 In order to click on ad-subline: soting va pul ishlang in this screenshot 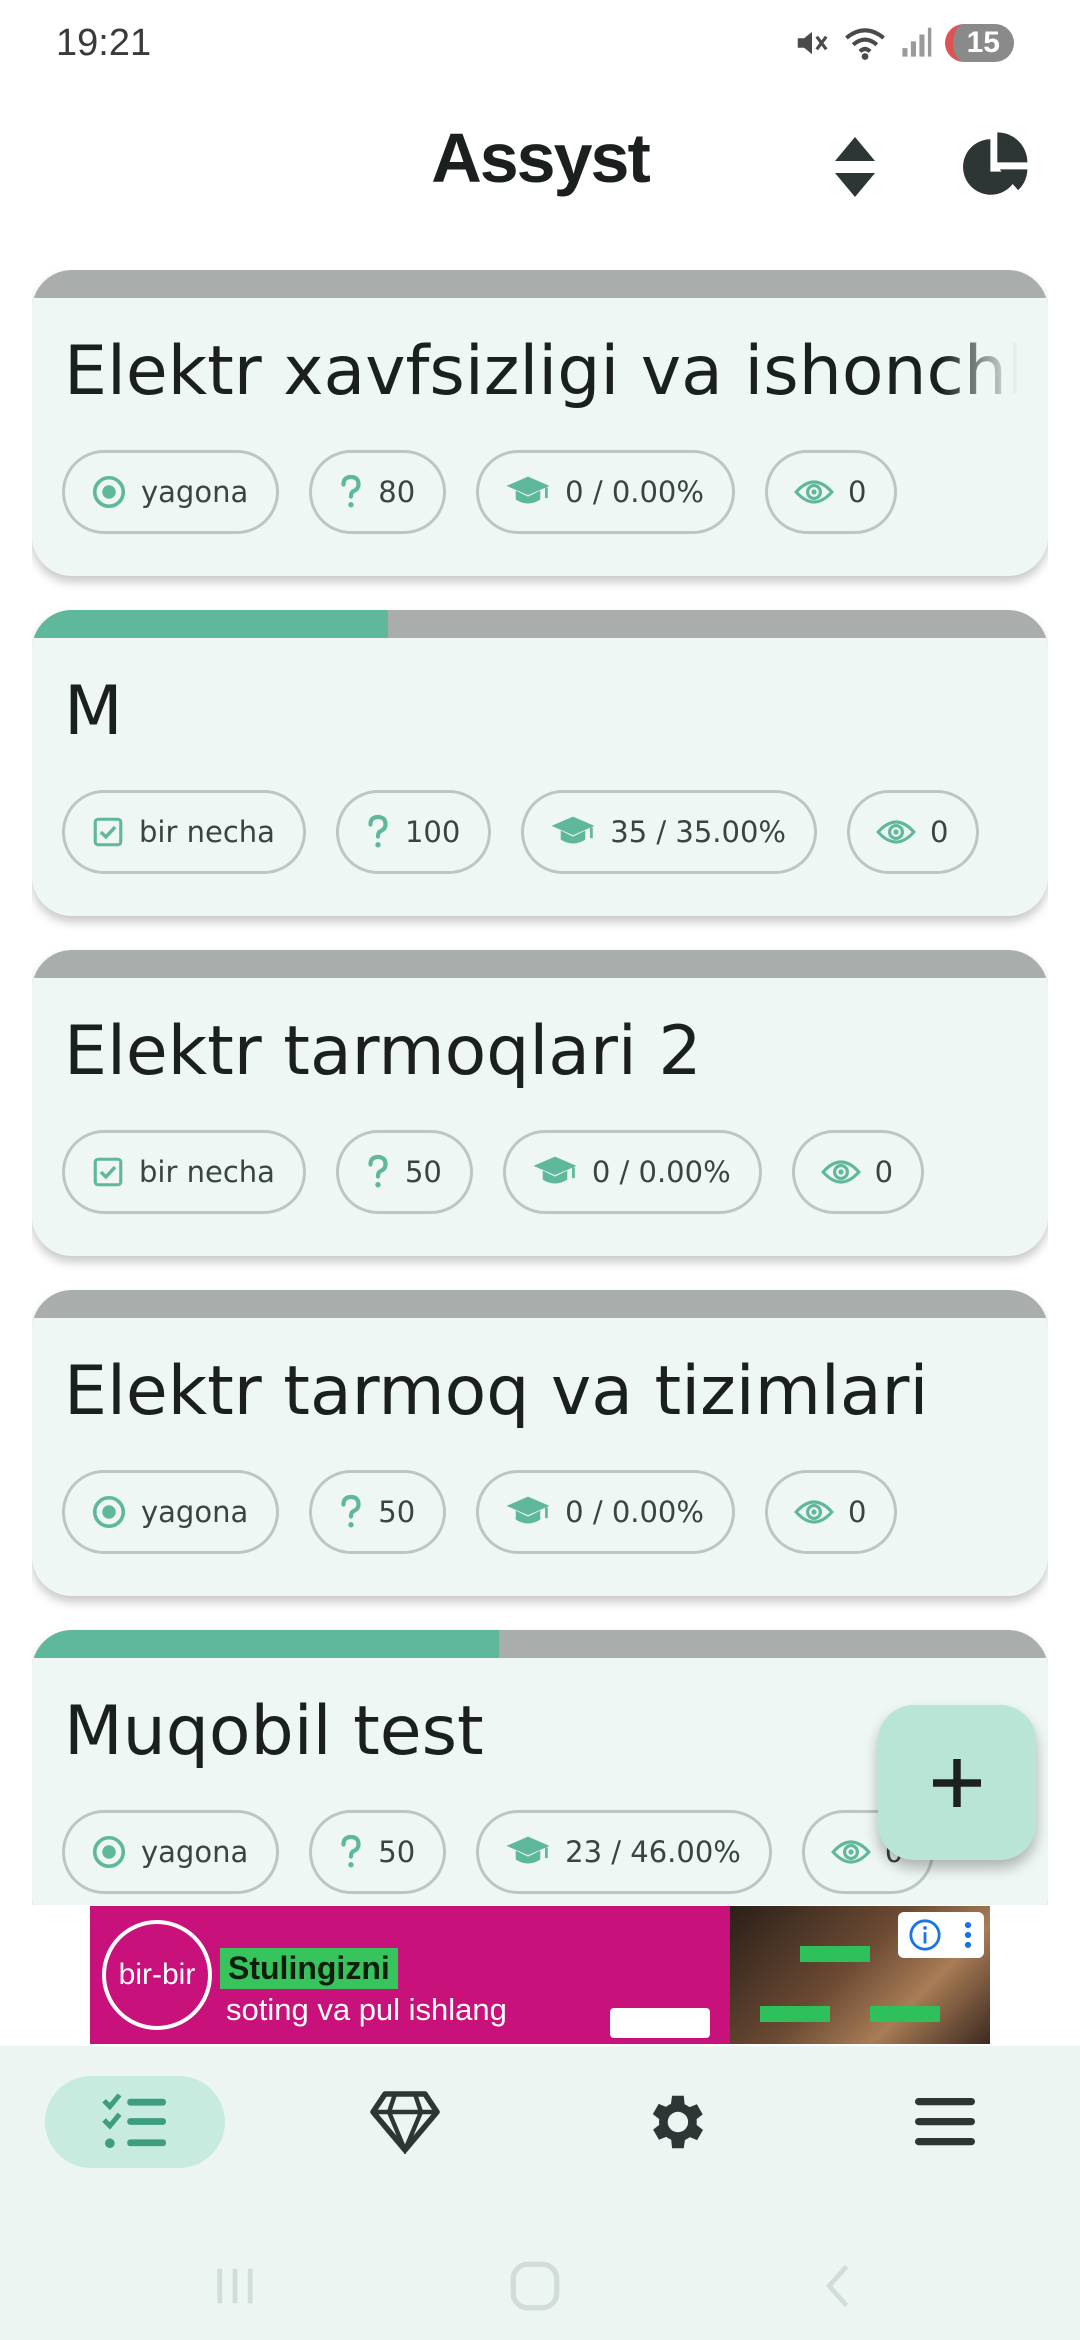, I will do `click(366, 2009)`.